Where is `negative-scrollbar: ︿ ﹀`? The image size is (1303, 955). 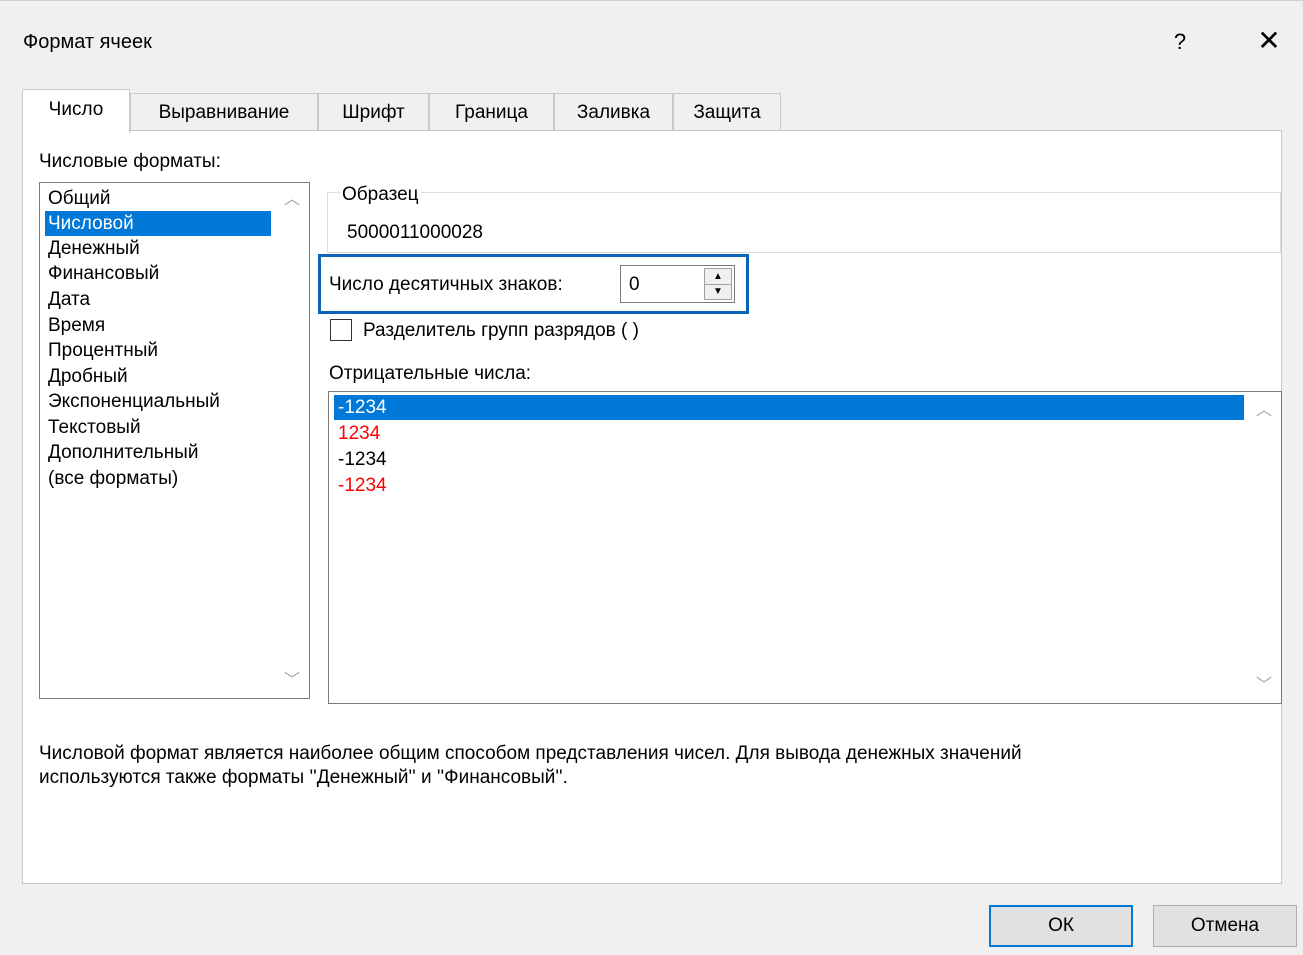 negative-scrollbar: ︿ ﹀ is located at coordinates (1264, 547).